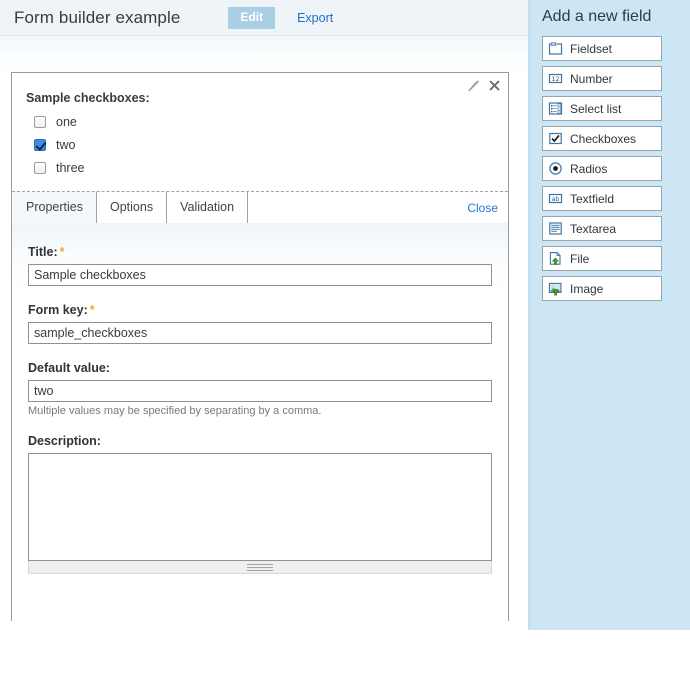 This screenshot has height=679, width=690. What do you see at coordinates (555, 138) in the screenshot?
I see `checkboxes-icon` at bounding box center [555, 138].